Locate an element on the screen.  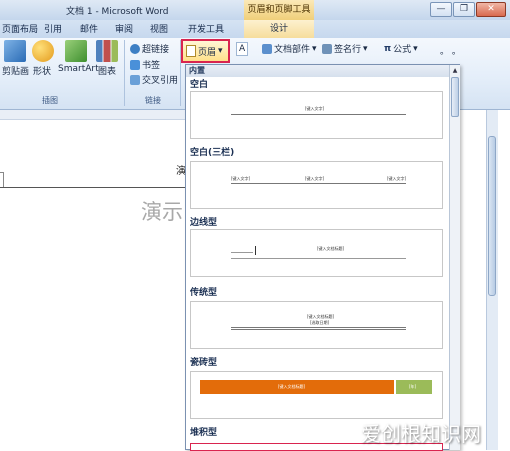
context-tab-title: 页眉和页脚工具 is located at coordinates (279, 10).